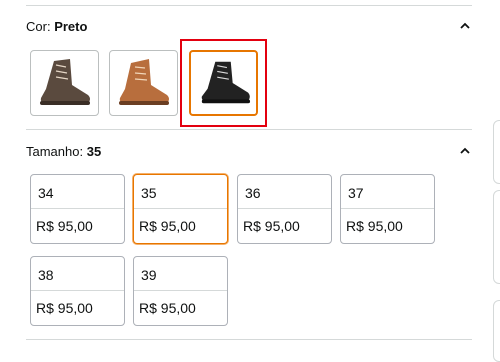 The image size is (500, 362). I want to click on color-label: Cor: Preto, so click(57, 26).